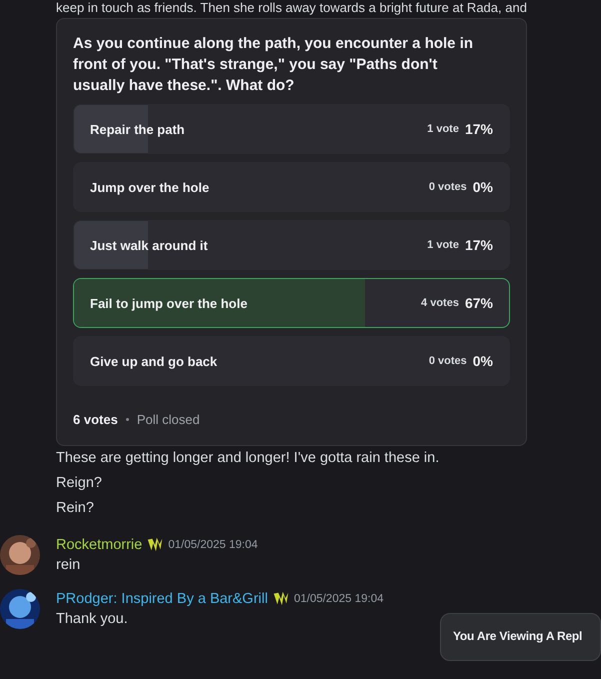 The image size is (601, 679). Describe the element at coordinates (440, 303) in the screenshot. I see `vote-count: 4 votes` at that location.